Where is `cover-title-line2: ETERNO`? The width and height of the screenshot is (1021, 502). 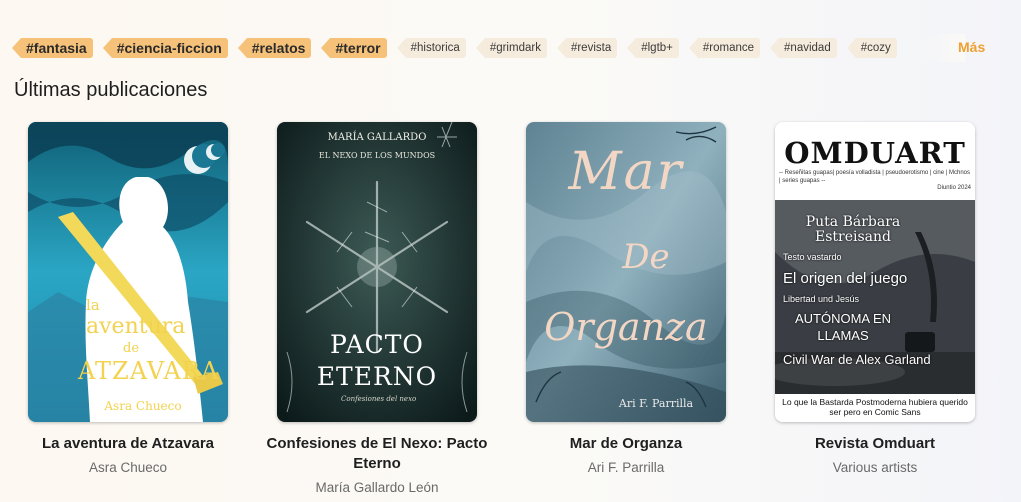
cover-title-line2: ETERNO is located at coordinates (377, 376).